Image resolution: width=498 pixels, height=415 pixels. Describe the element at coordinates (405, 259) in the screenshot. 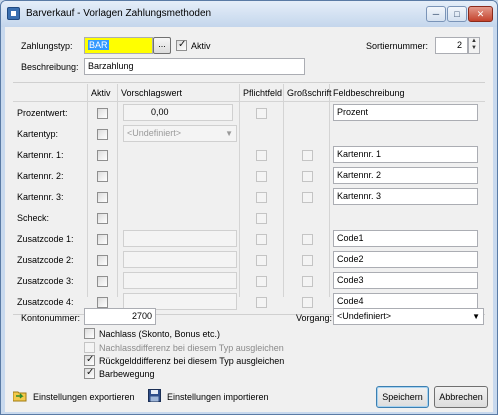

I see `zusatzcode2-description-input: Code2` at that location.